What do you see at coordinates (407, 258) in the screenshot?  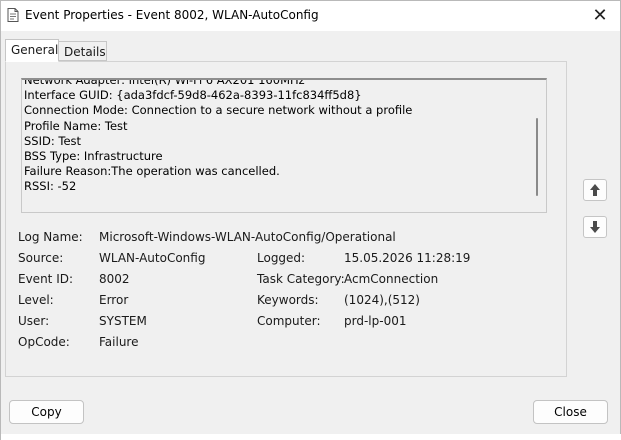 I see `logged-value: 15.05.2026 11:28:19` at bounding box center [407, 258].